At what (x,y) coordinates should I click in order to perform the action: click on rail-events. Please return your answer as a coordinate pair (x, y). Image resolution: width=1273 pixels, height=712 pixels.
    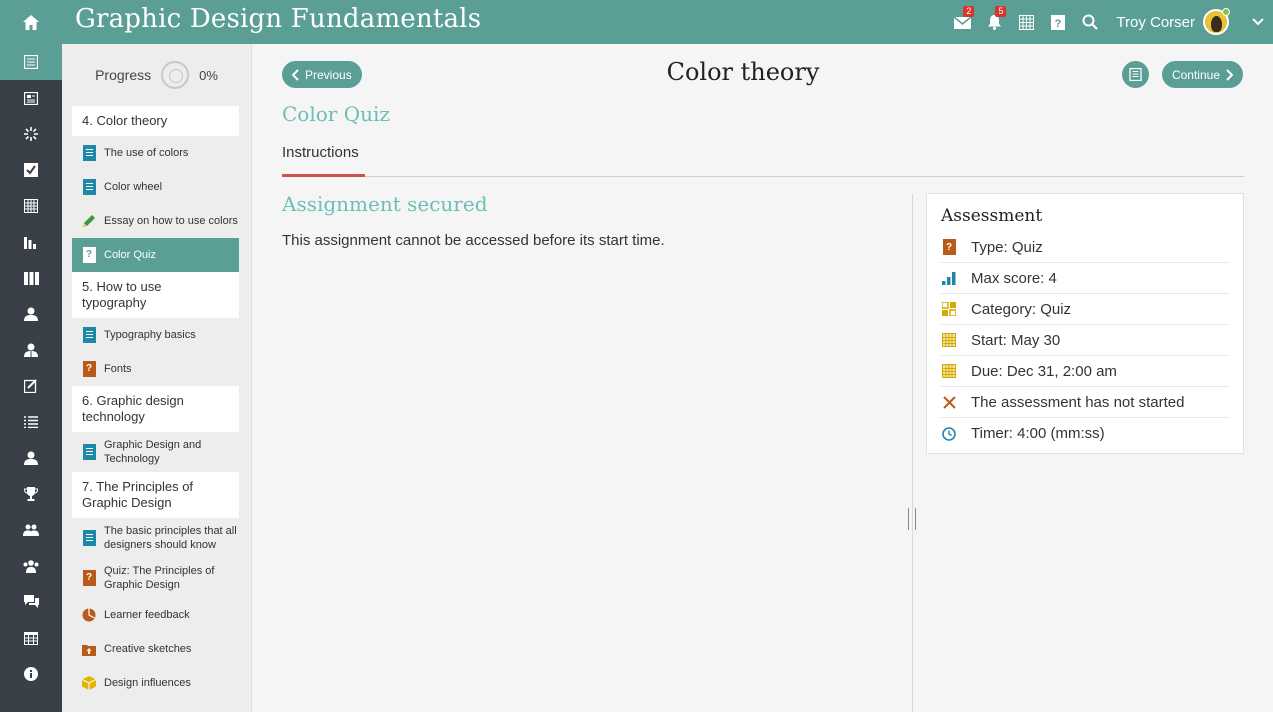
    Looking at the image, I should click on (31, 638).